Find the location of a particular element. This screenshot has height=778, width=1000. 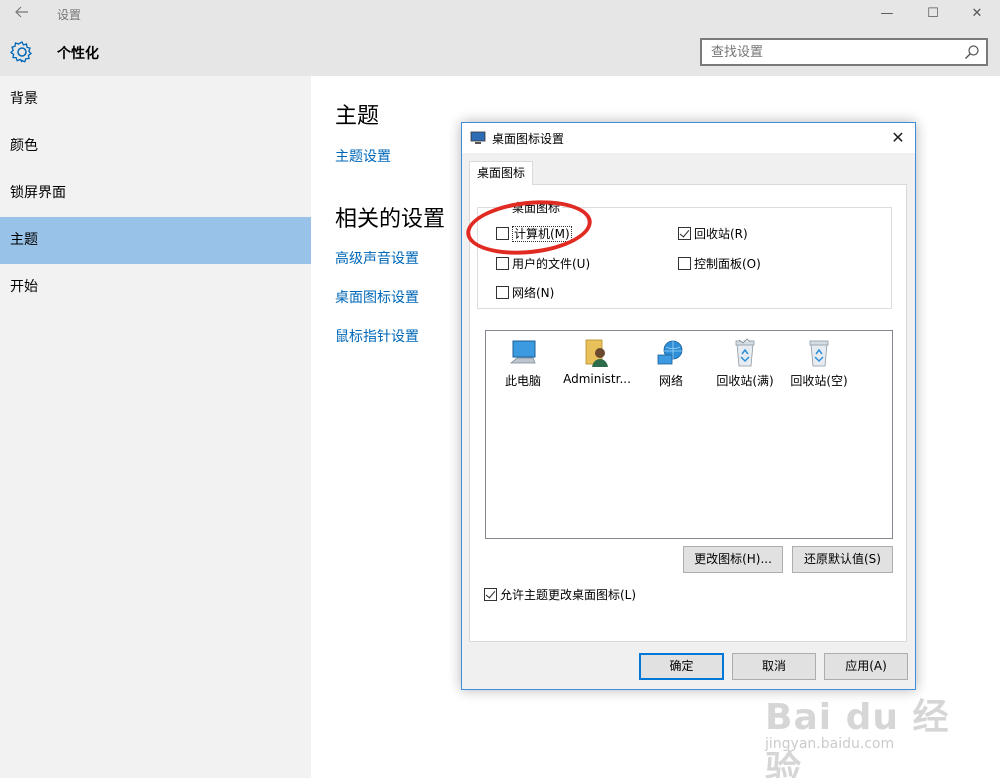

user-files-checkbox: 用户的文件(U) is located at coordinates (543, 265).